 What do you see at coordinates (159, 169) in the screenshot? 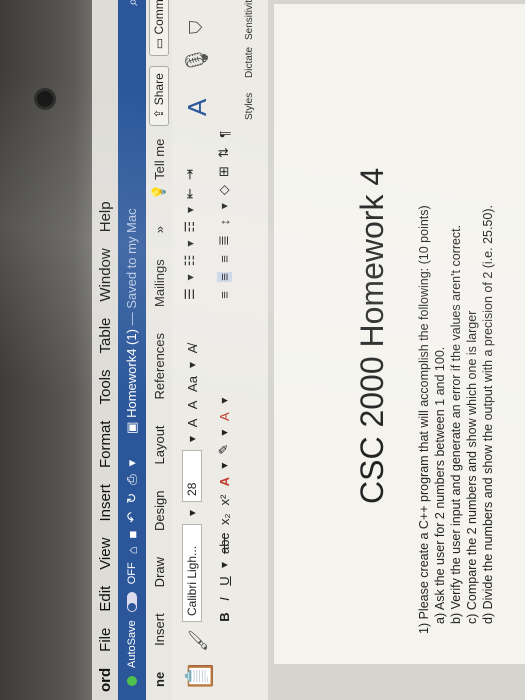
I see `tell-me-box: 💡 Tell me` at bounding box center [159, 169].